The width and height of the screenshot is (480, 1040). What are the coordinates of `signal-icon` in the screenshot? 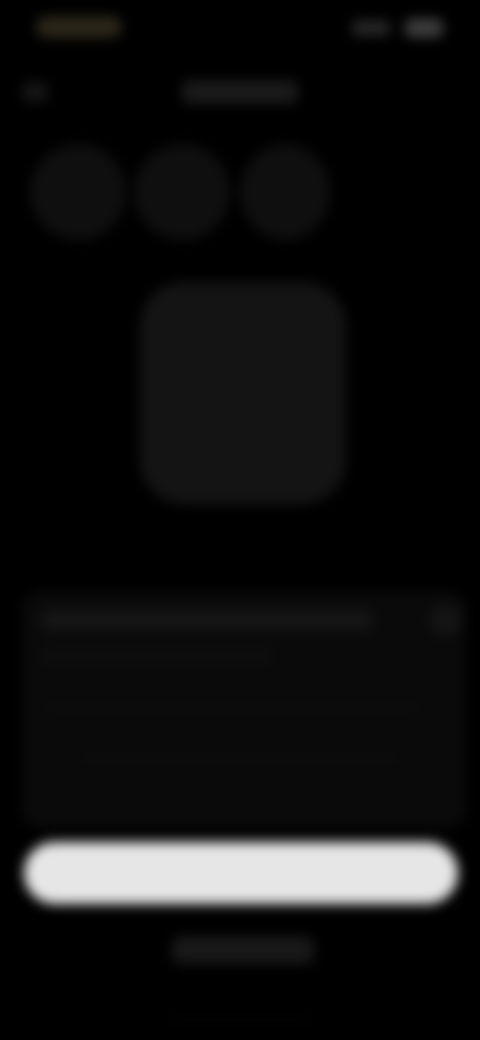 It's located at (371, 28).